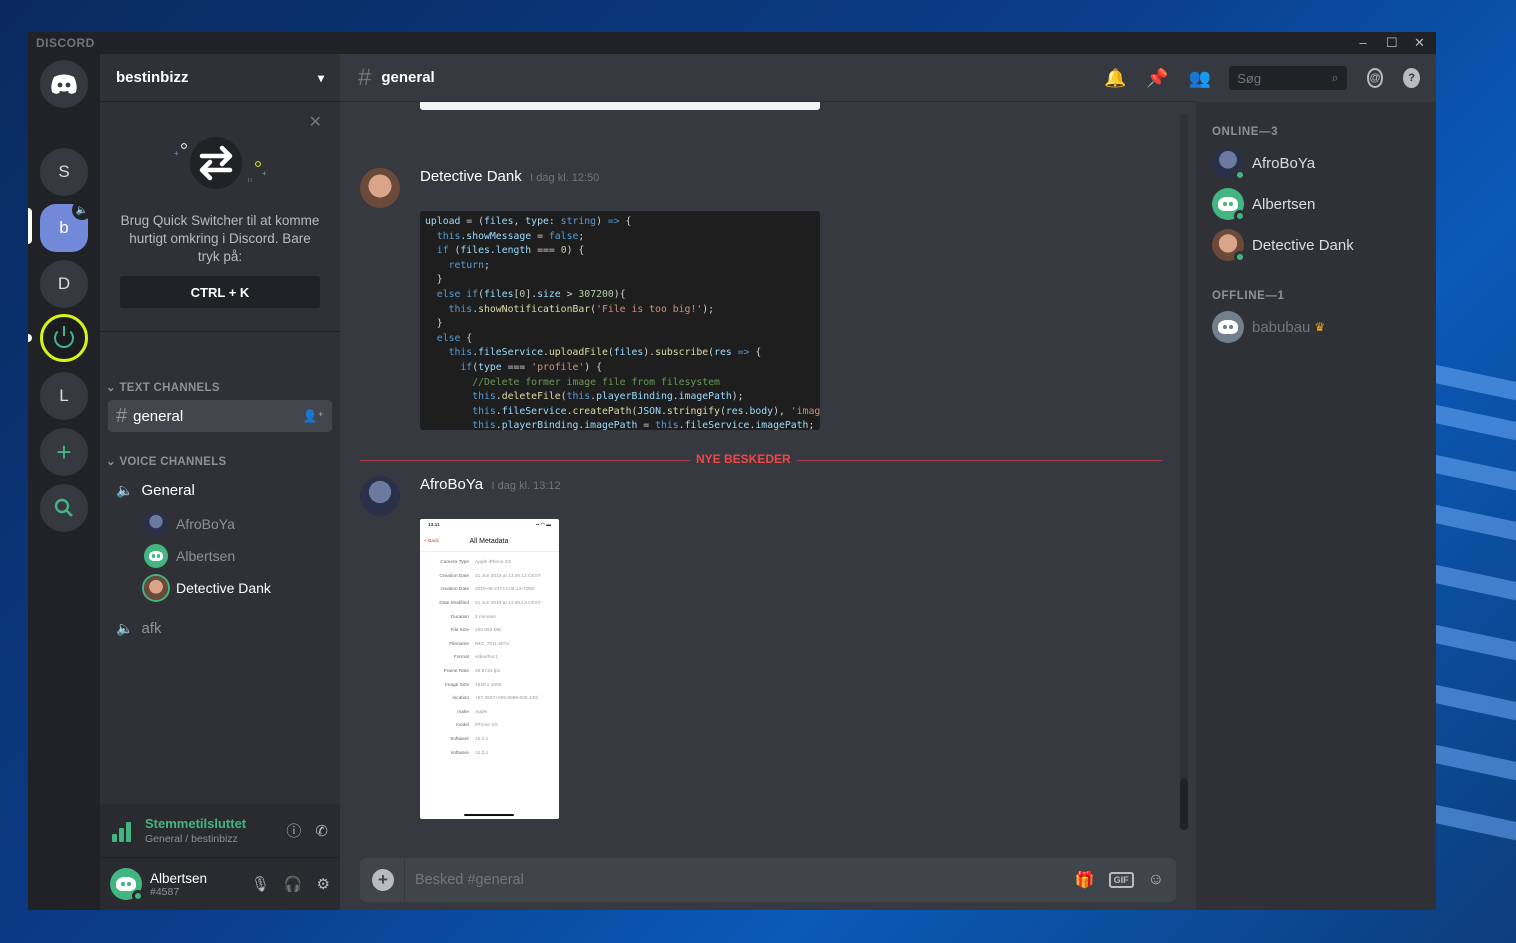  Describe the element at coordinates (260, 884) in the screenshot. I see `mic-icon: 🎙` at that location.